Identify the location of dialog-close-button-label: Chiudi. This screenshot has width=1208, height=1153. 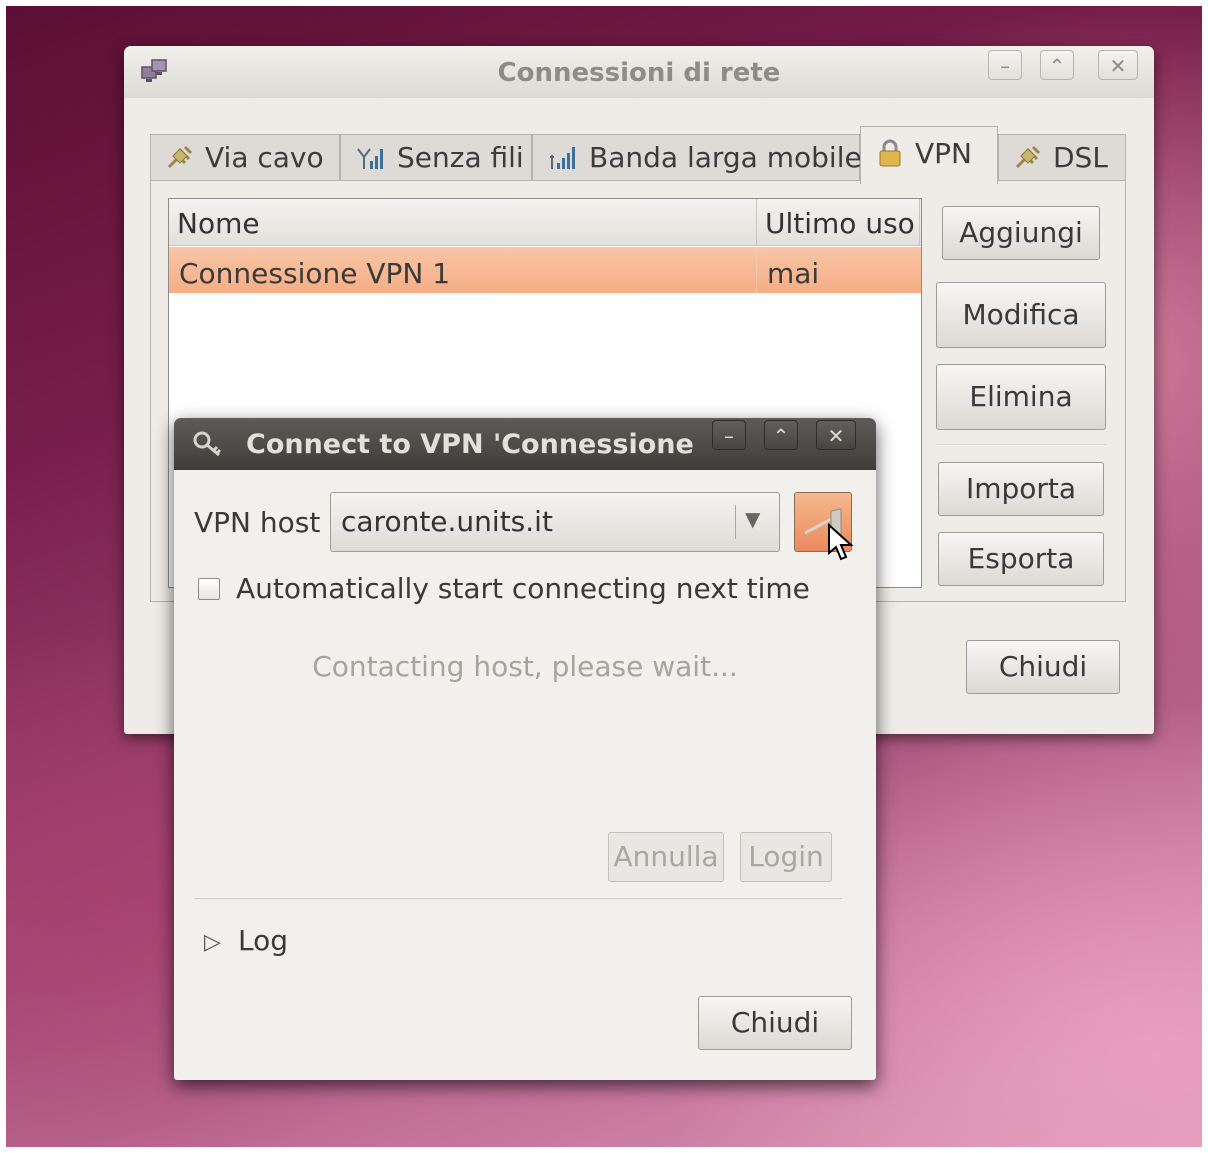
(775, 1022).